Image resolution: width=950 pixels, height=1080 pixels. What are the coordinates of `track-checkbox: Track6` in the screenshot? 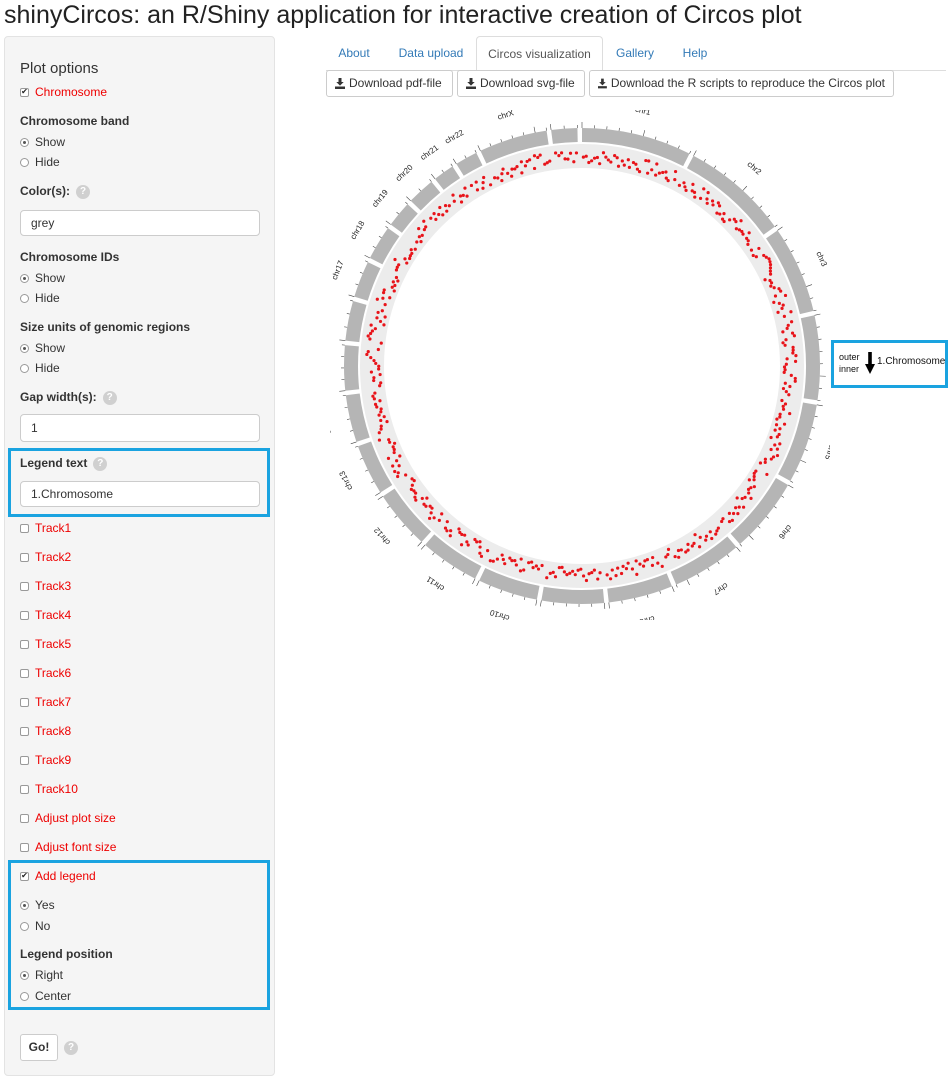 It's located at (45, 673).